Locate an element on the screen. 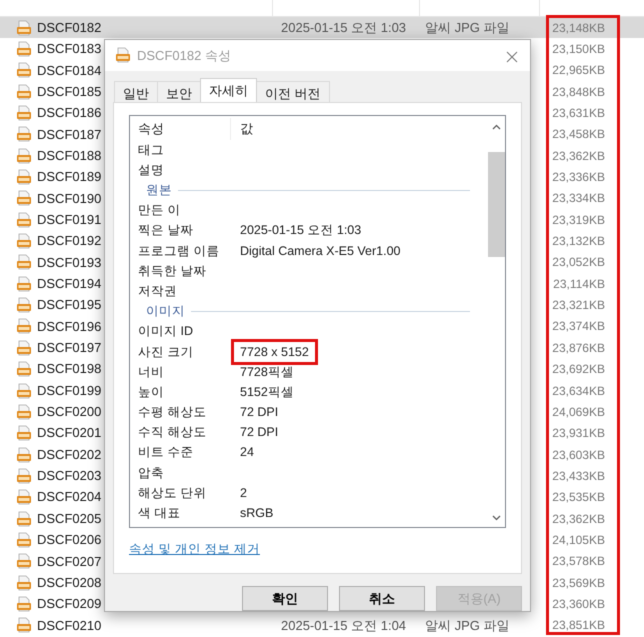 The height and width of the screenshot is (637, 644). file-size: 23,535KB is located at coordinates (578, 497).